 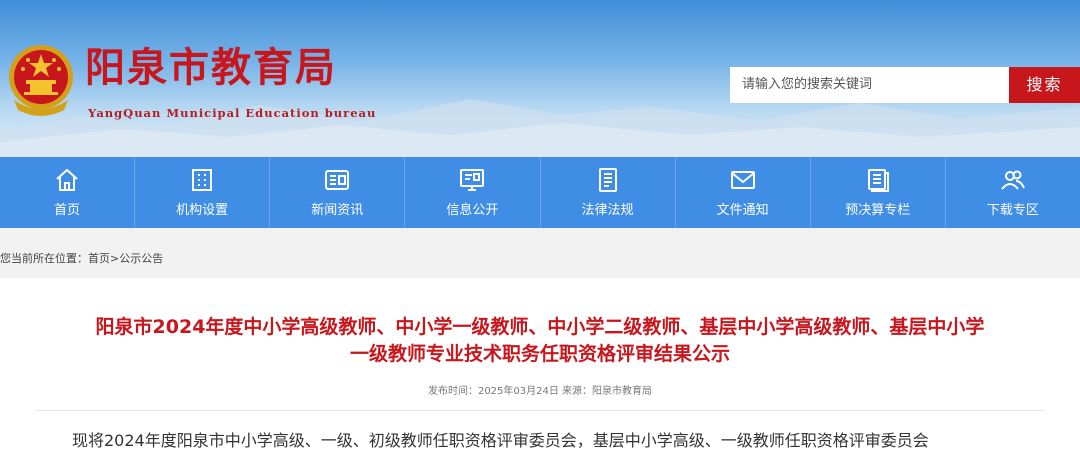 I want to click on nav-item-organization: 机构设置, so click(x=203, y=192).